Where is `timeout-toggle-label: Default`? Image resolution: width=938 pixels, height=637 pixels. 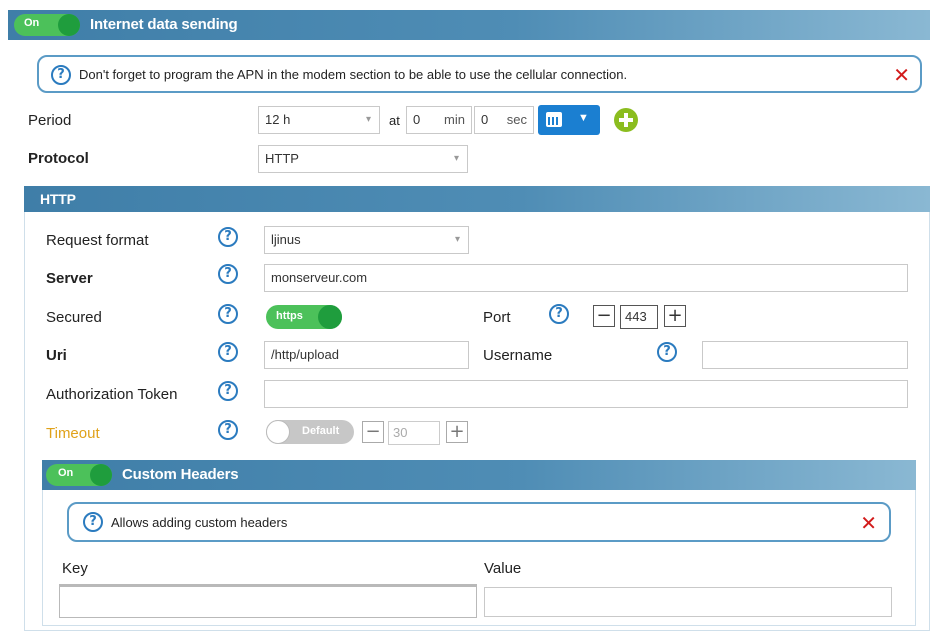 timeout-toggle-label: Default is located at coordinates (321, 431).